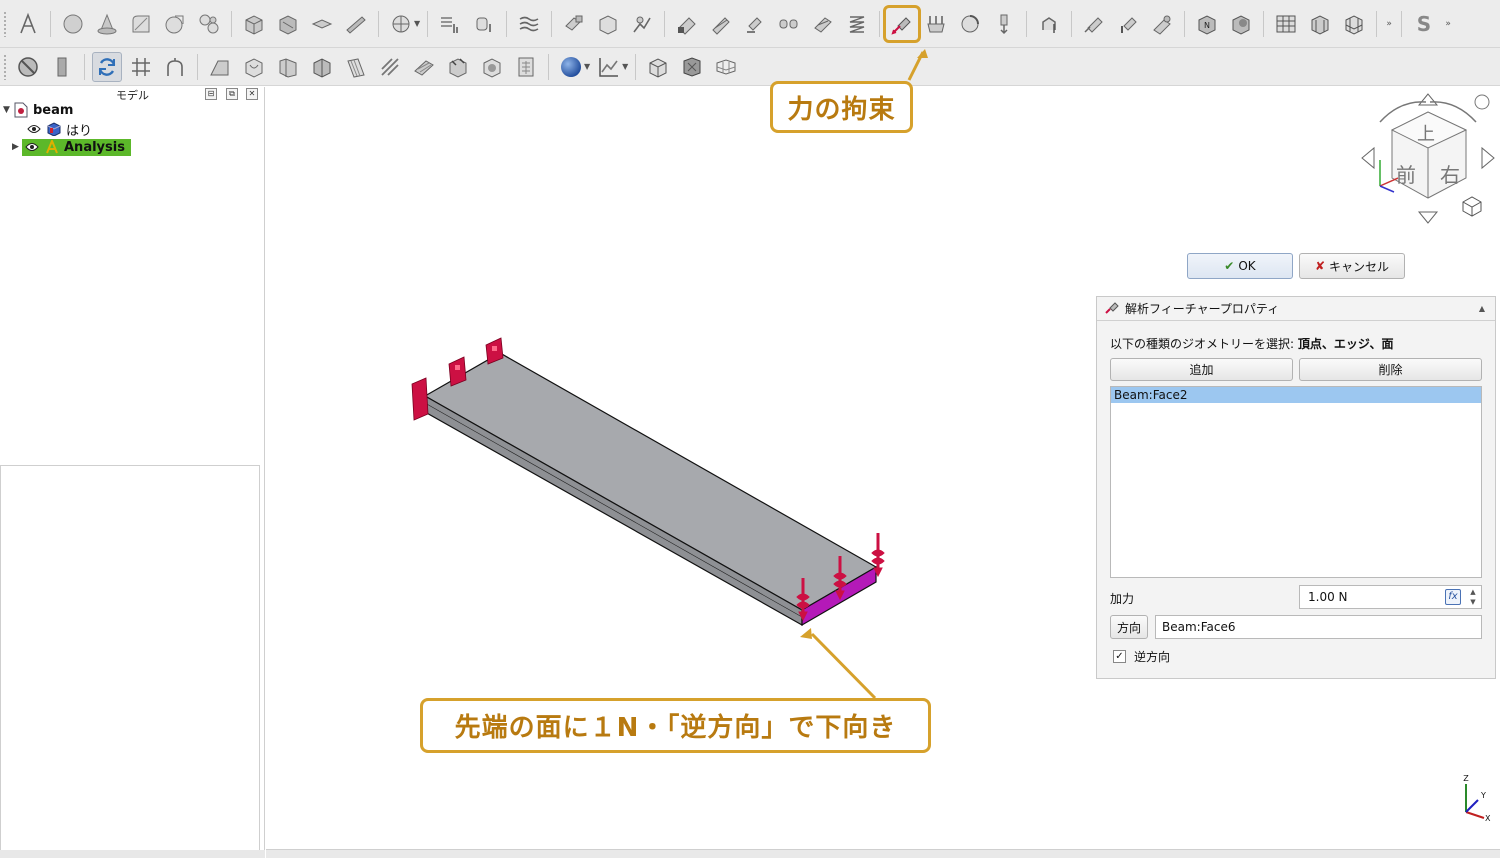 This screenshot has height=858, width=1500. What do you see at coordinates (687, 24) in the screenshot?
I see `displacement-icon` at bounding box center [687, 24].